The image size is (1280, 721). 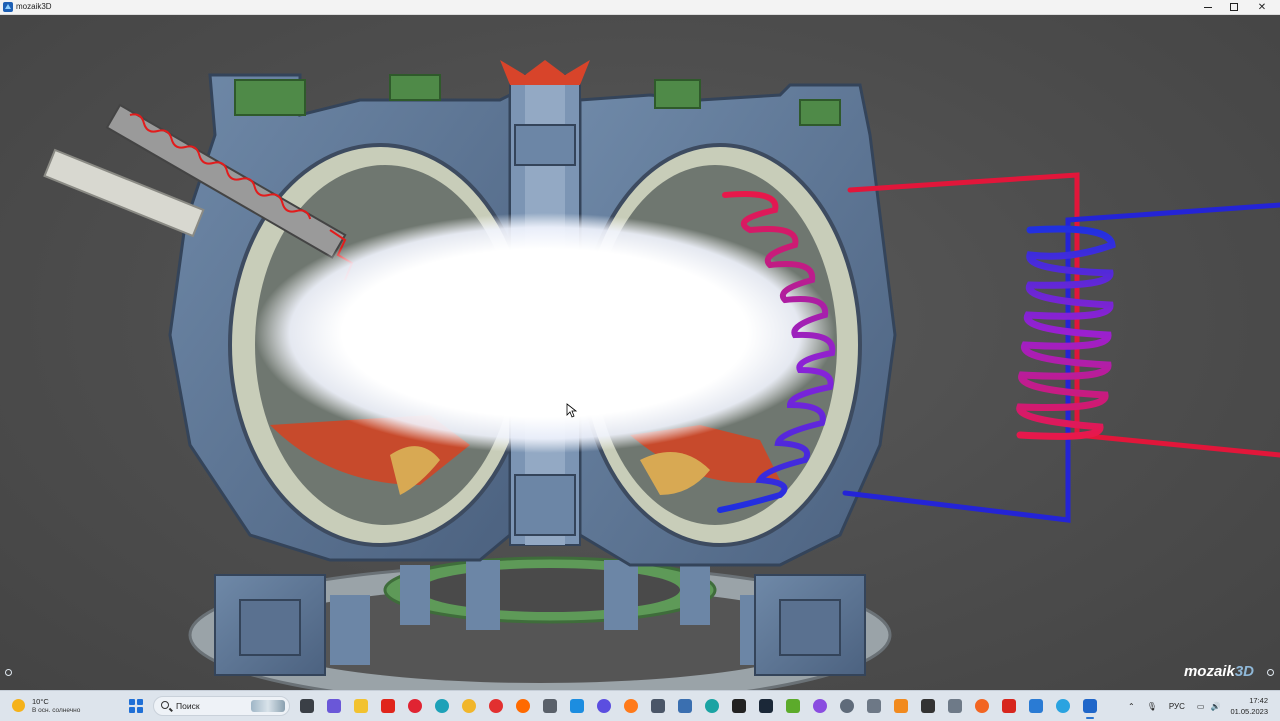 I want to click on chevron-up-icon: ⌃, so click(x=1131, y=706).